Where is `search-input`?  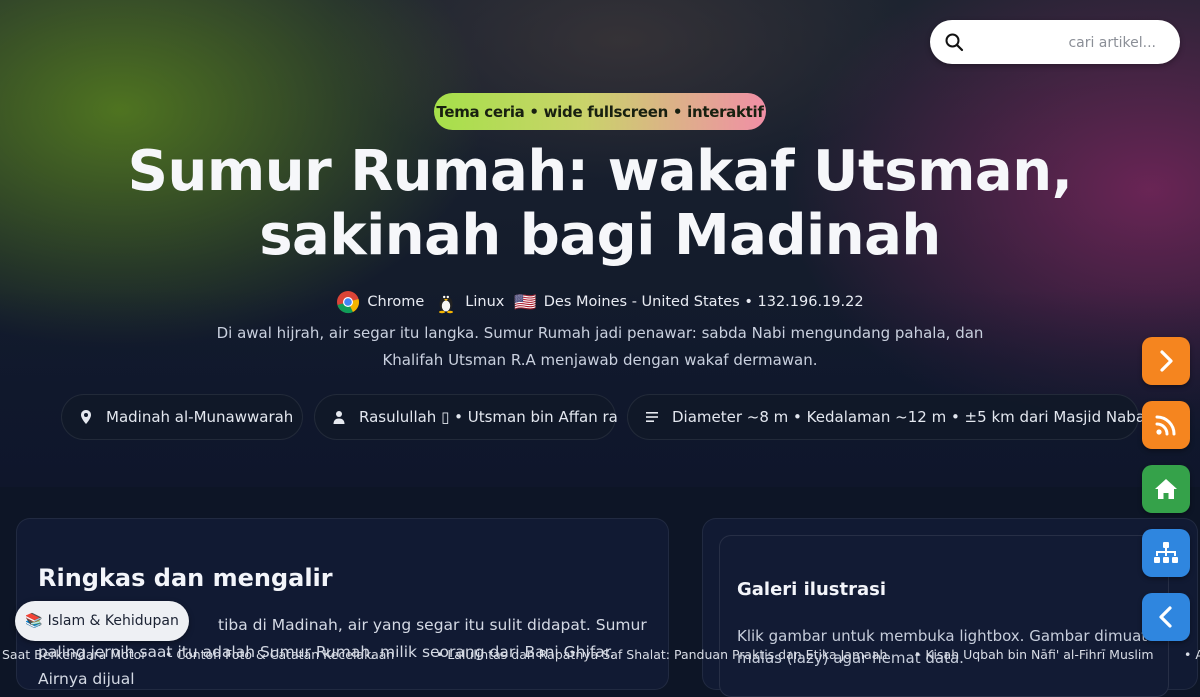
search-input is located at coordinates (1066, 43).